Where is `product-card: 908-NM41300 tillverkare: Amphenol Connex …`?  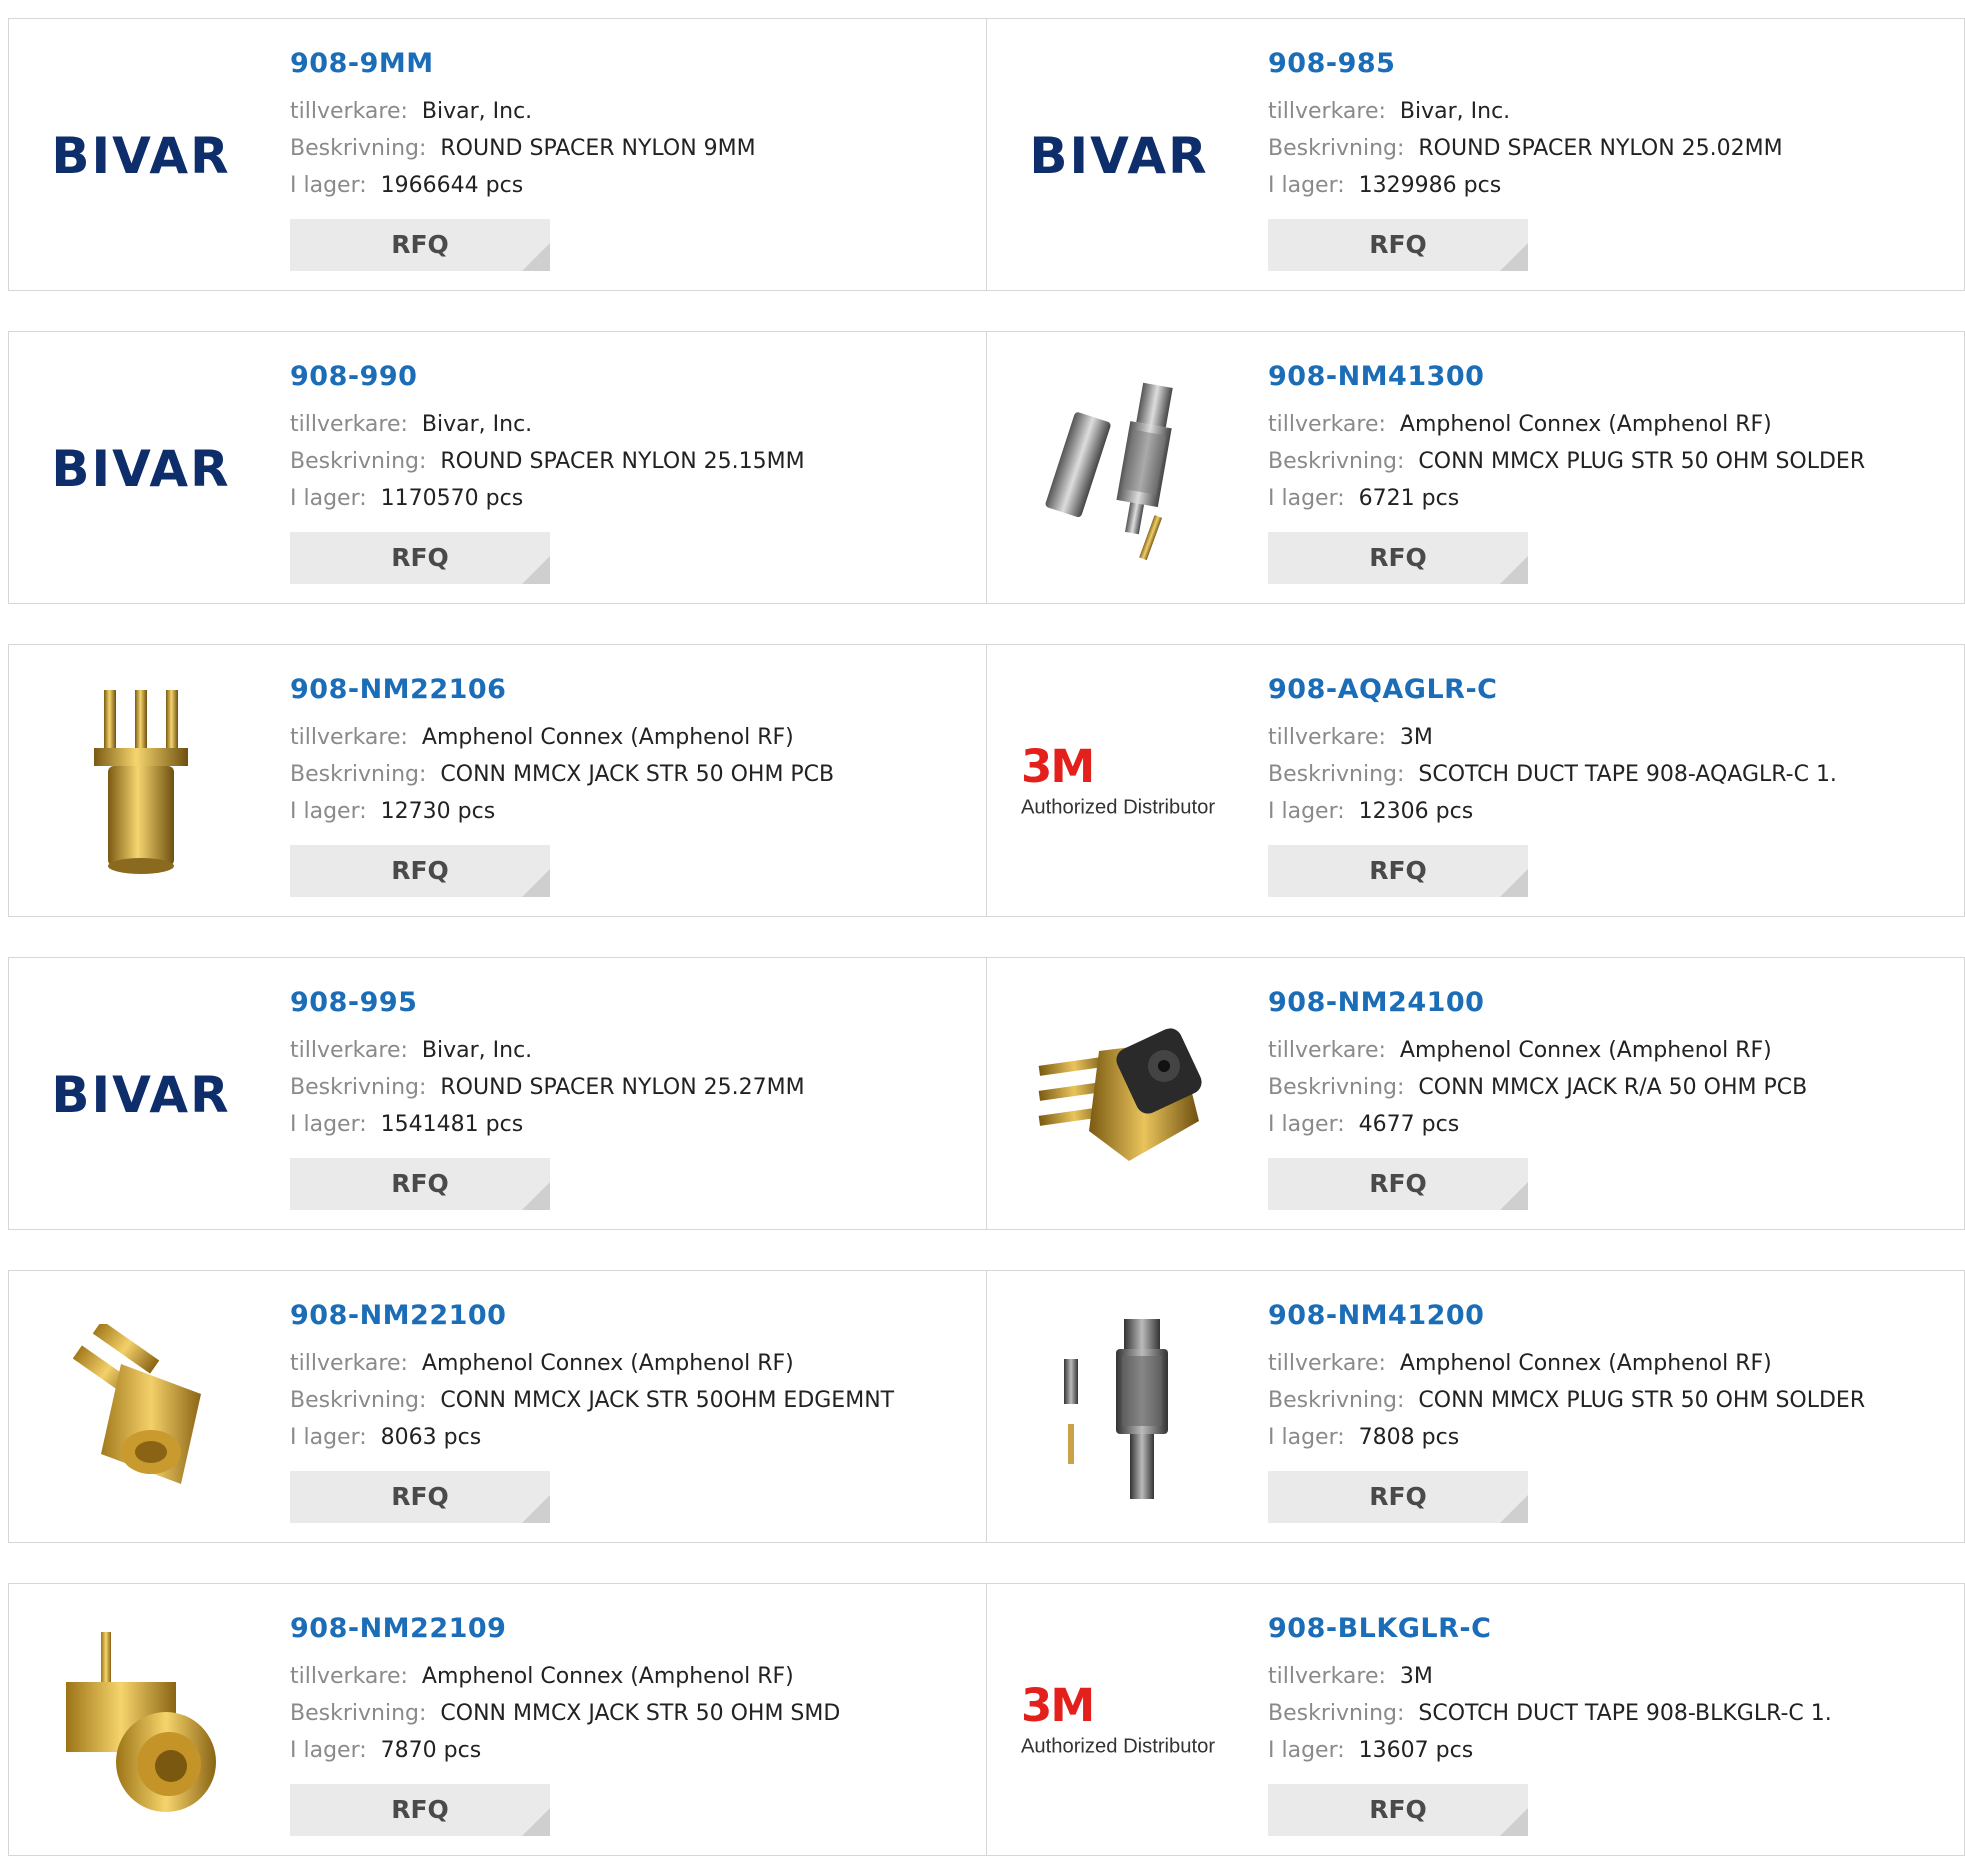 product-card: 908-NM41300 tillverkare: Amphenol Connex … is located at coordinates (1475, 467).